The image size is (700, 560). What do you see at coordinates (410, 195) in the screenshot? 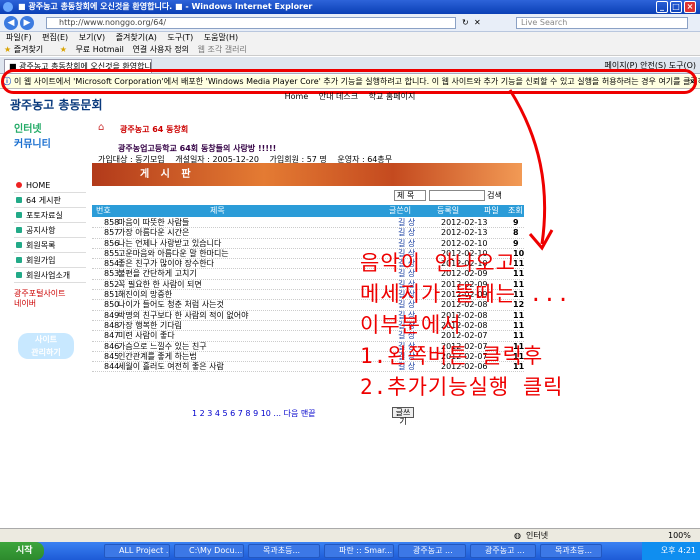
I see `search-field-select: 제 목` at bounding box center [410, 195].